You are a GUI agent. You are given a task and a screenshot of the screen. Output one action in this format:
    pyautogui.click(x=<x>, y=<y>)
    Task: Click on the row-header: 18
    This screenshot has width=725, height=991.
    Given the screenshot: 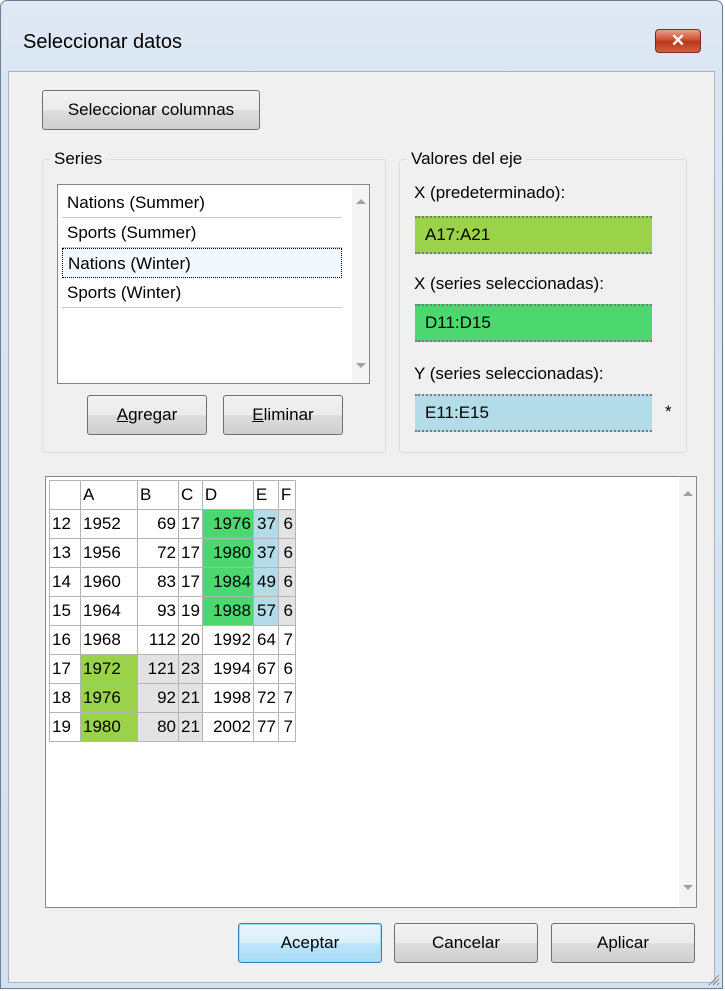 What is the action you would take?
    pyautogui.click(x=65, y=698)
    